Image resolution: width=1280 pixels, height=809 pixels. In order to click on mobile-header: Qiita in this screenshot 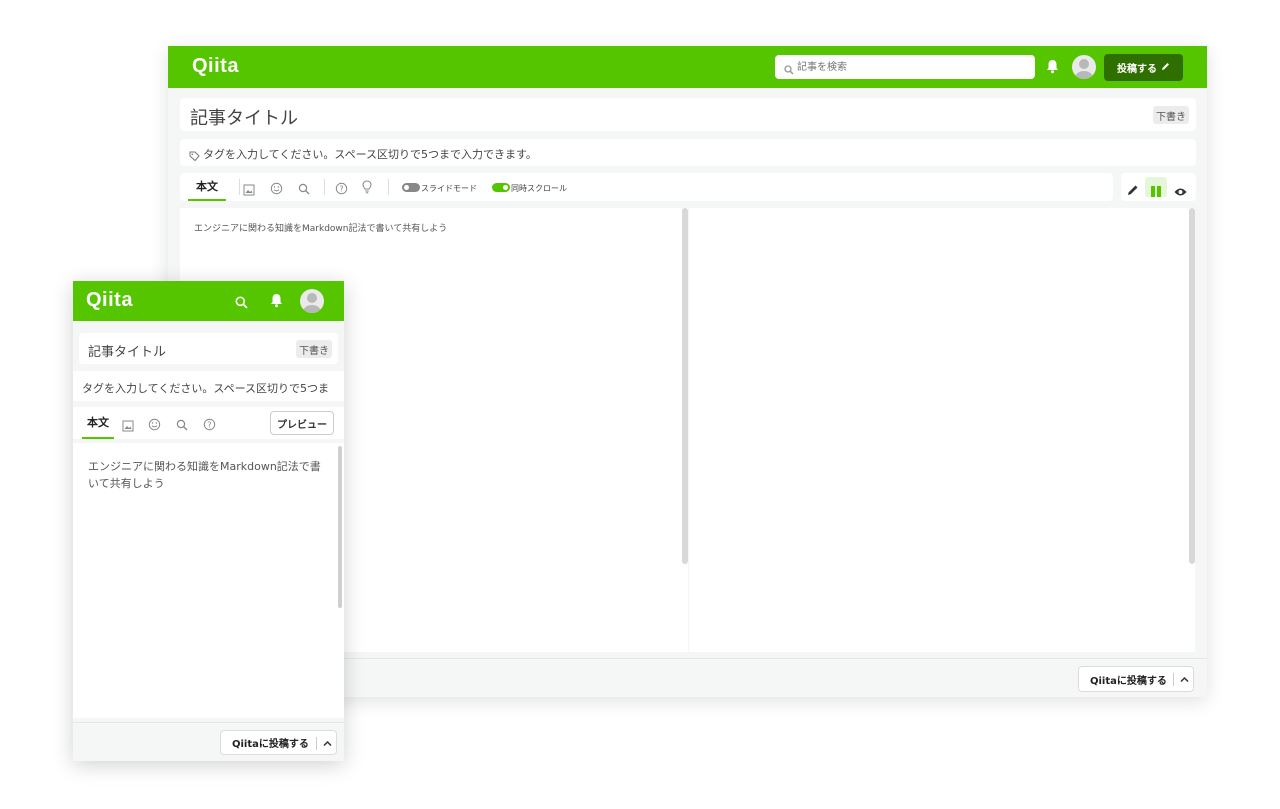, I will do `click(208, 301)`.